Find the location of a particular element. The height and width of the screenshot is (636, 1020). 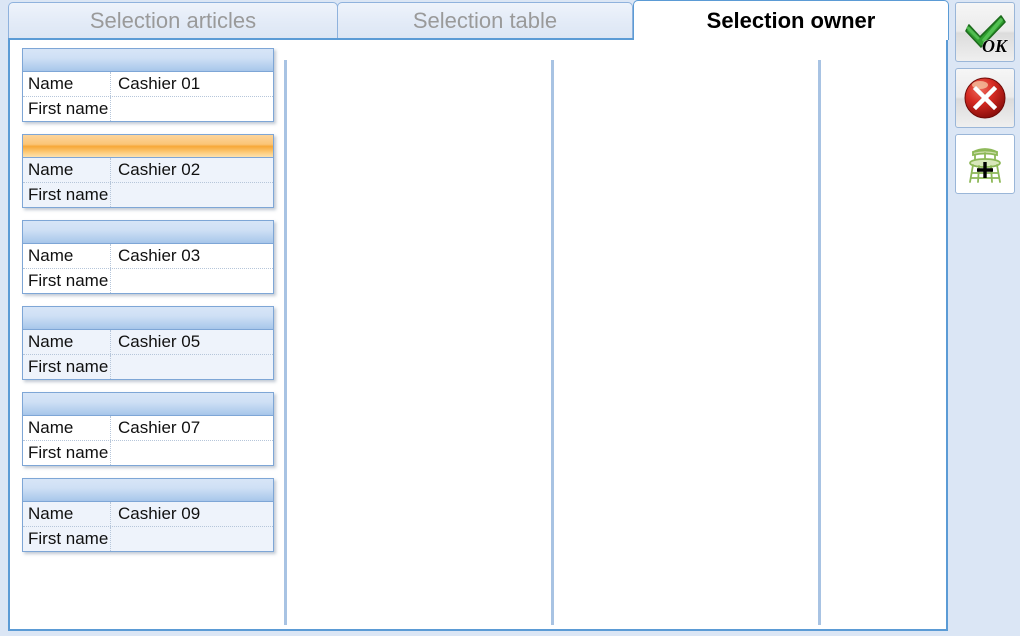

bar-stool-plus-icon is located at coordinates (985, 165).